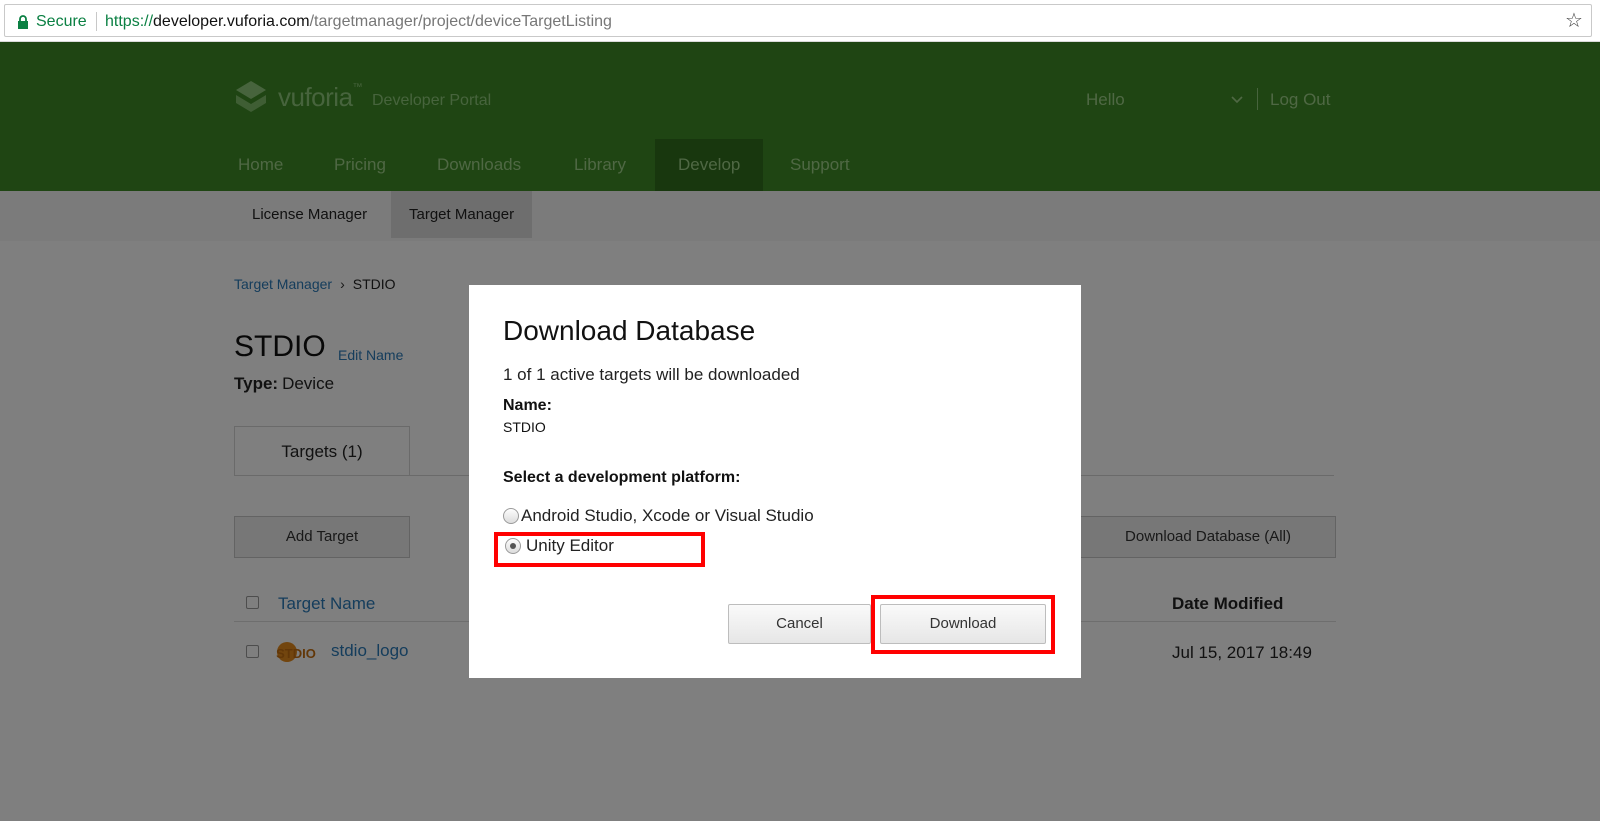  What do you see at coordinates (527, 405) in the screenshot?
I see `name-label: Name:` at bounding box center [527, 405].